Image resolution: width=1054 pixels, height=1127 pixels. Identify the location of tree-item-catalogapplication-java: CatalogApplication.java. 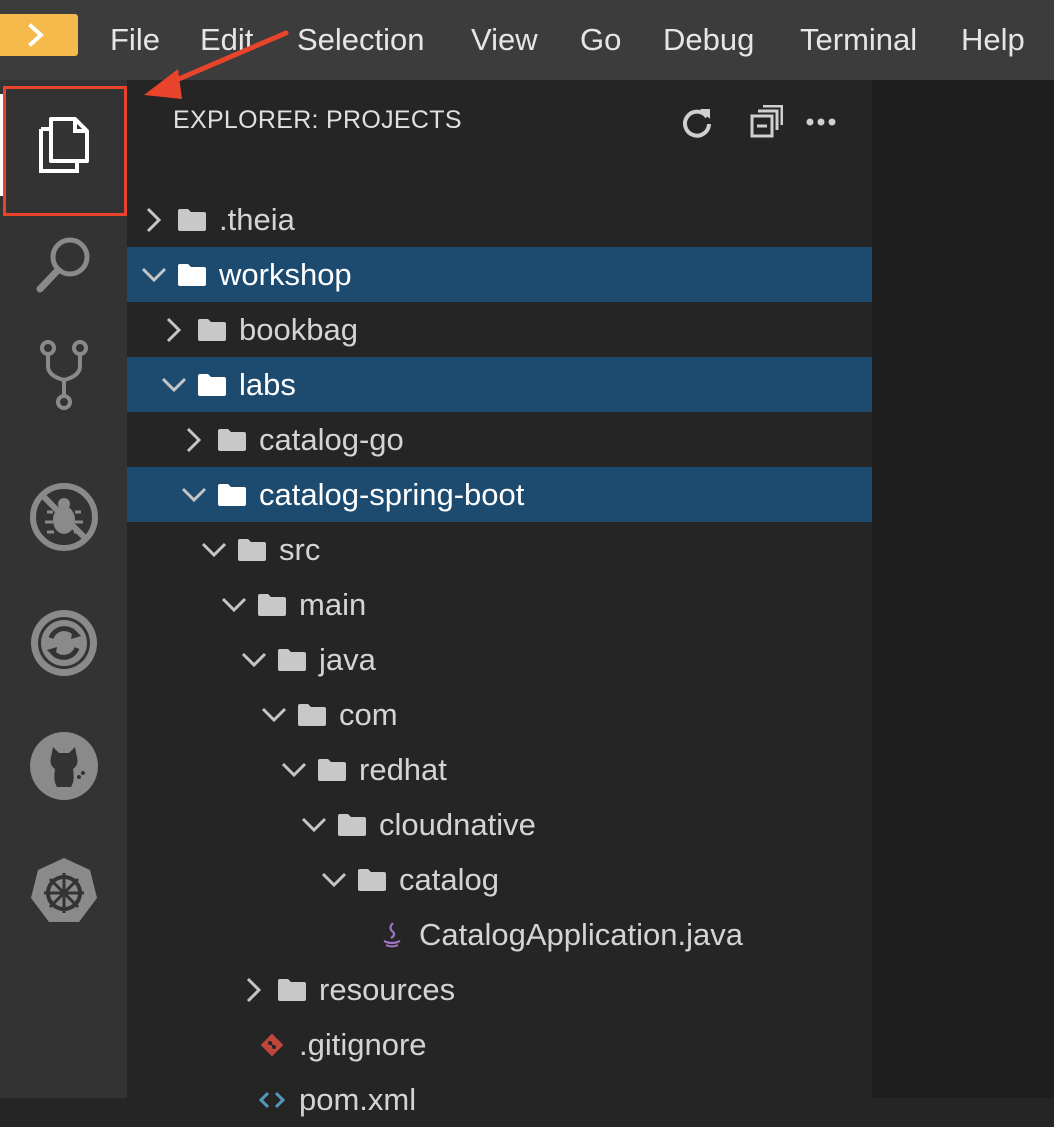
(499, 934).